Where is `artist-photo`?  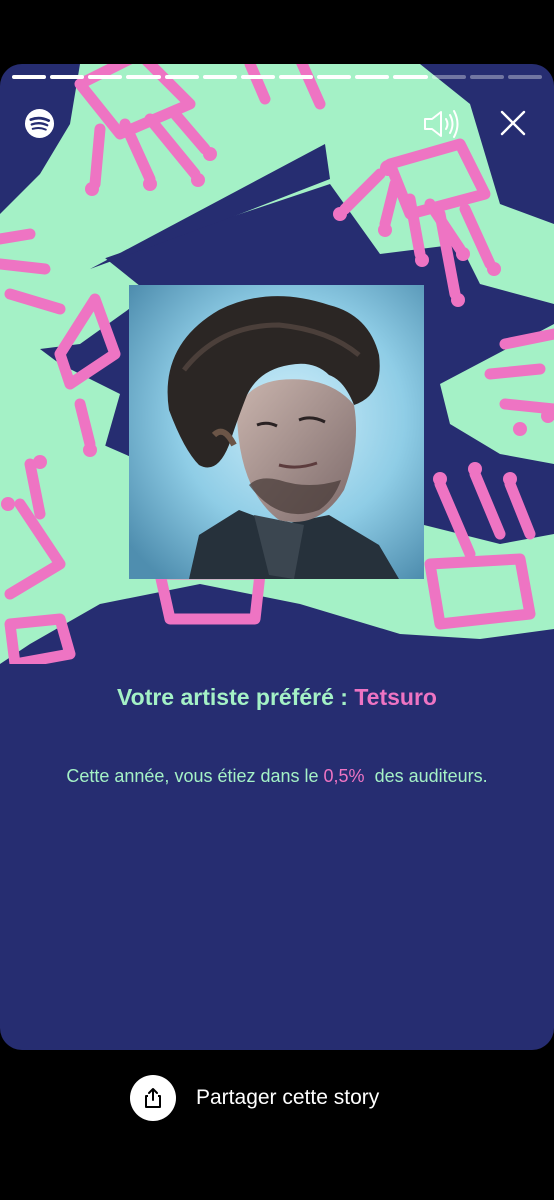
artist-photo is located at coordinates (276, 432).